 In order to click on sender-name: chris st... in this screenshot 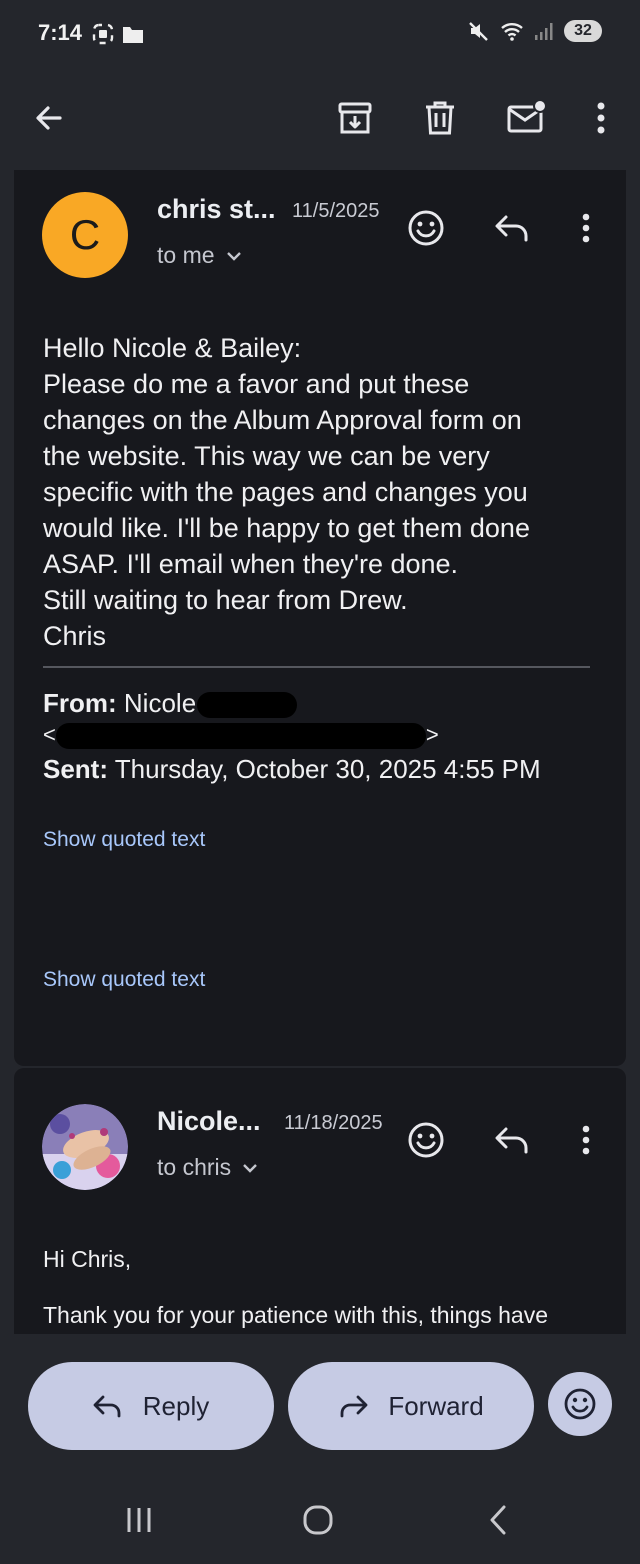, I will do `click(216, 209)`.